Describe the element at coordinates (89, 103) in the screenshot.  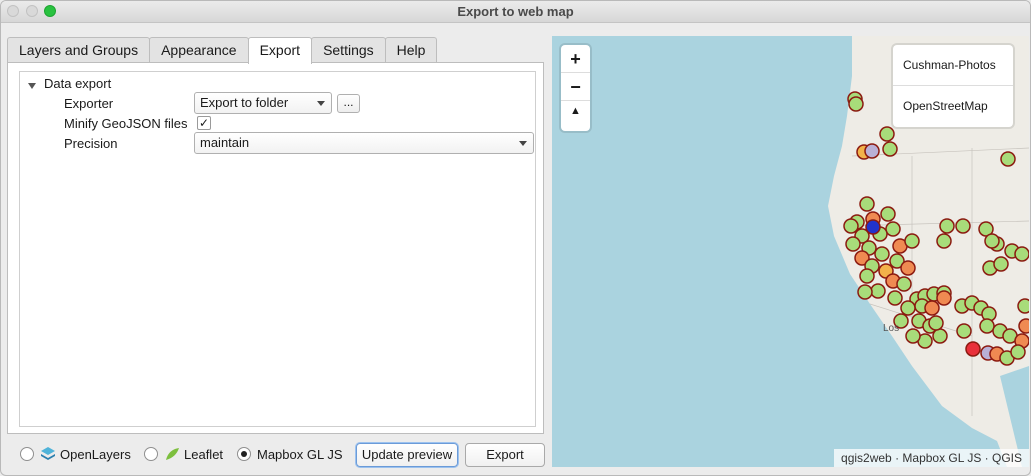
I see `exporter-label: Exporter` at that location.